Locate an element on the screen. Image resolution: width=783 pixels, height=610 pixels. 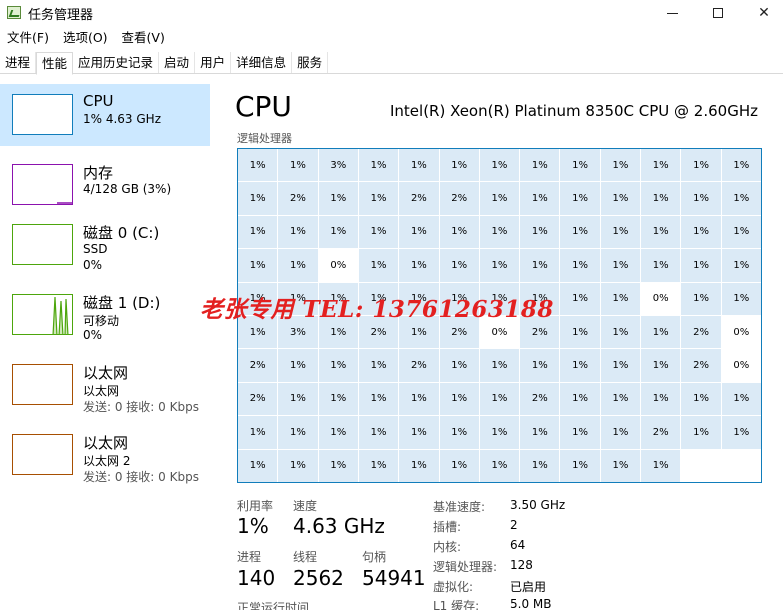
page-title: CPU is located at coordinates (263, 106).